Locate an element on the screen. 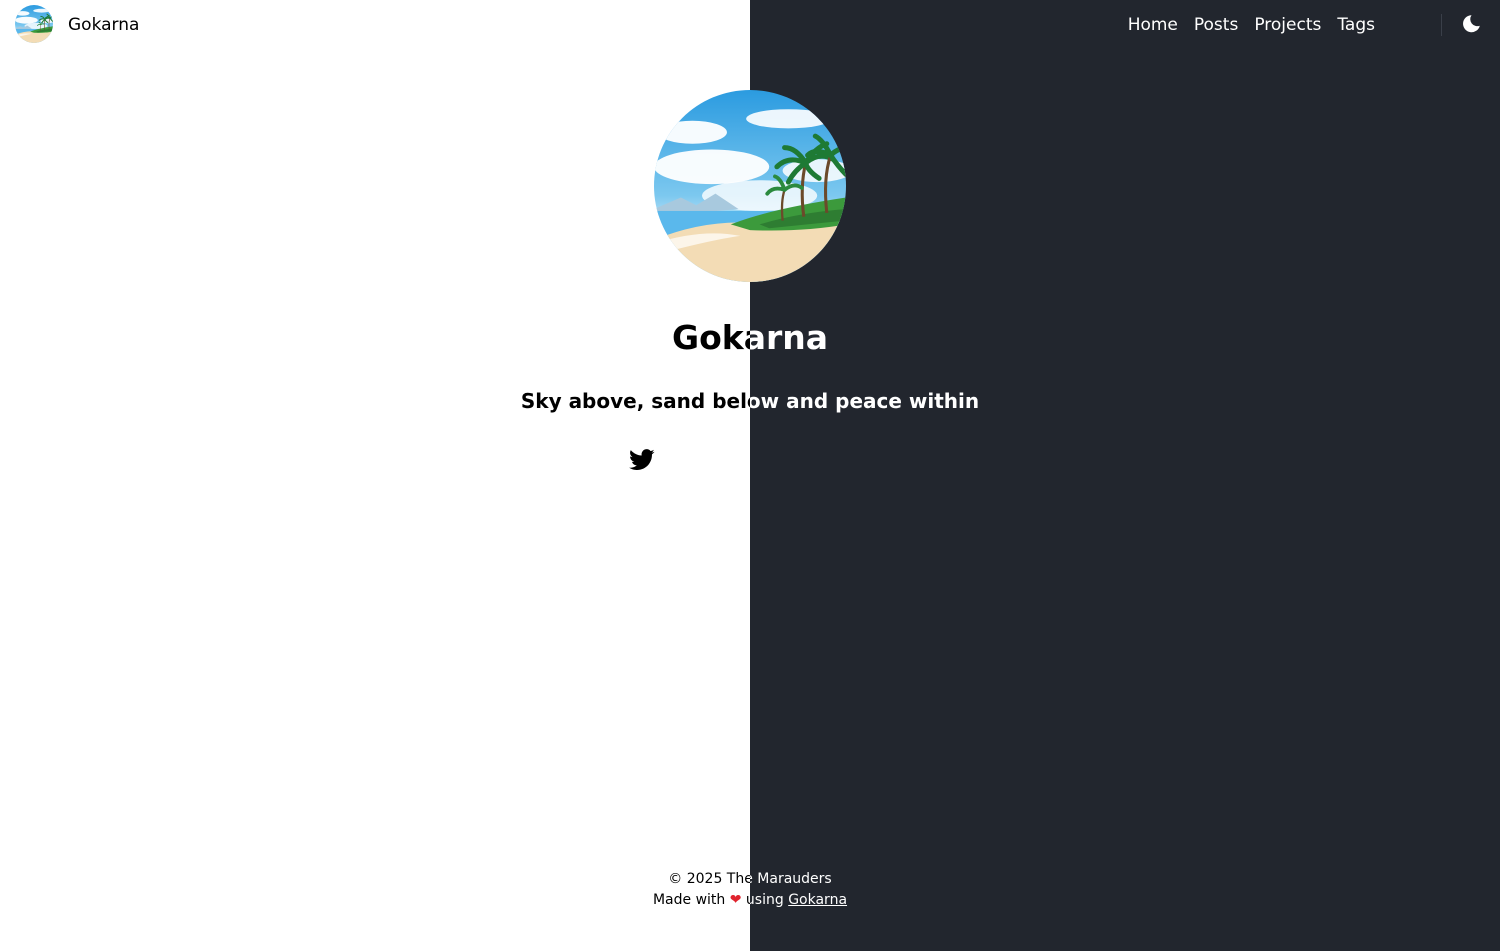 The width and height of the screenshot is (1500, 951). site-title: Gokarna is located at coordinates (103, 25).